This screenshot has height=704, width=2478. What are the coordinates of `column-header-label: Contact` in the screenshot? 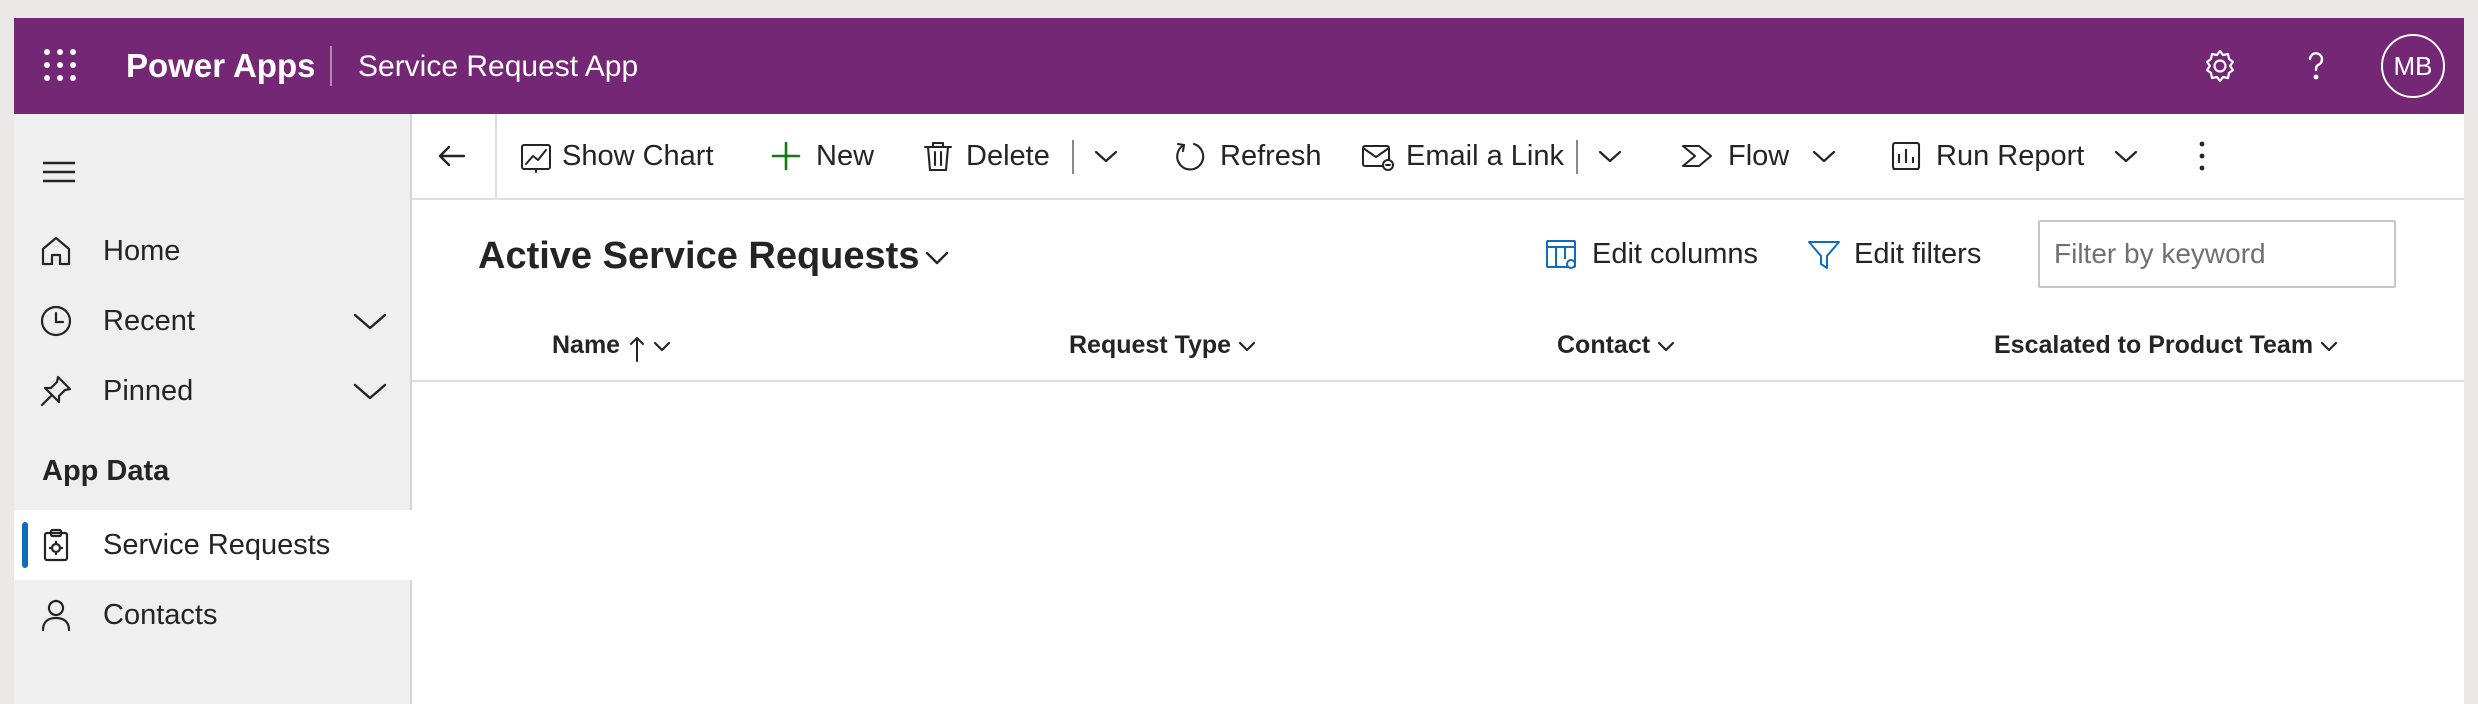 It's located at (1604, 345).